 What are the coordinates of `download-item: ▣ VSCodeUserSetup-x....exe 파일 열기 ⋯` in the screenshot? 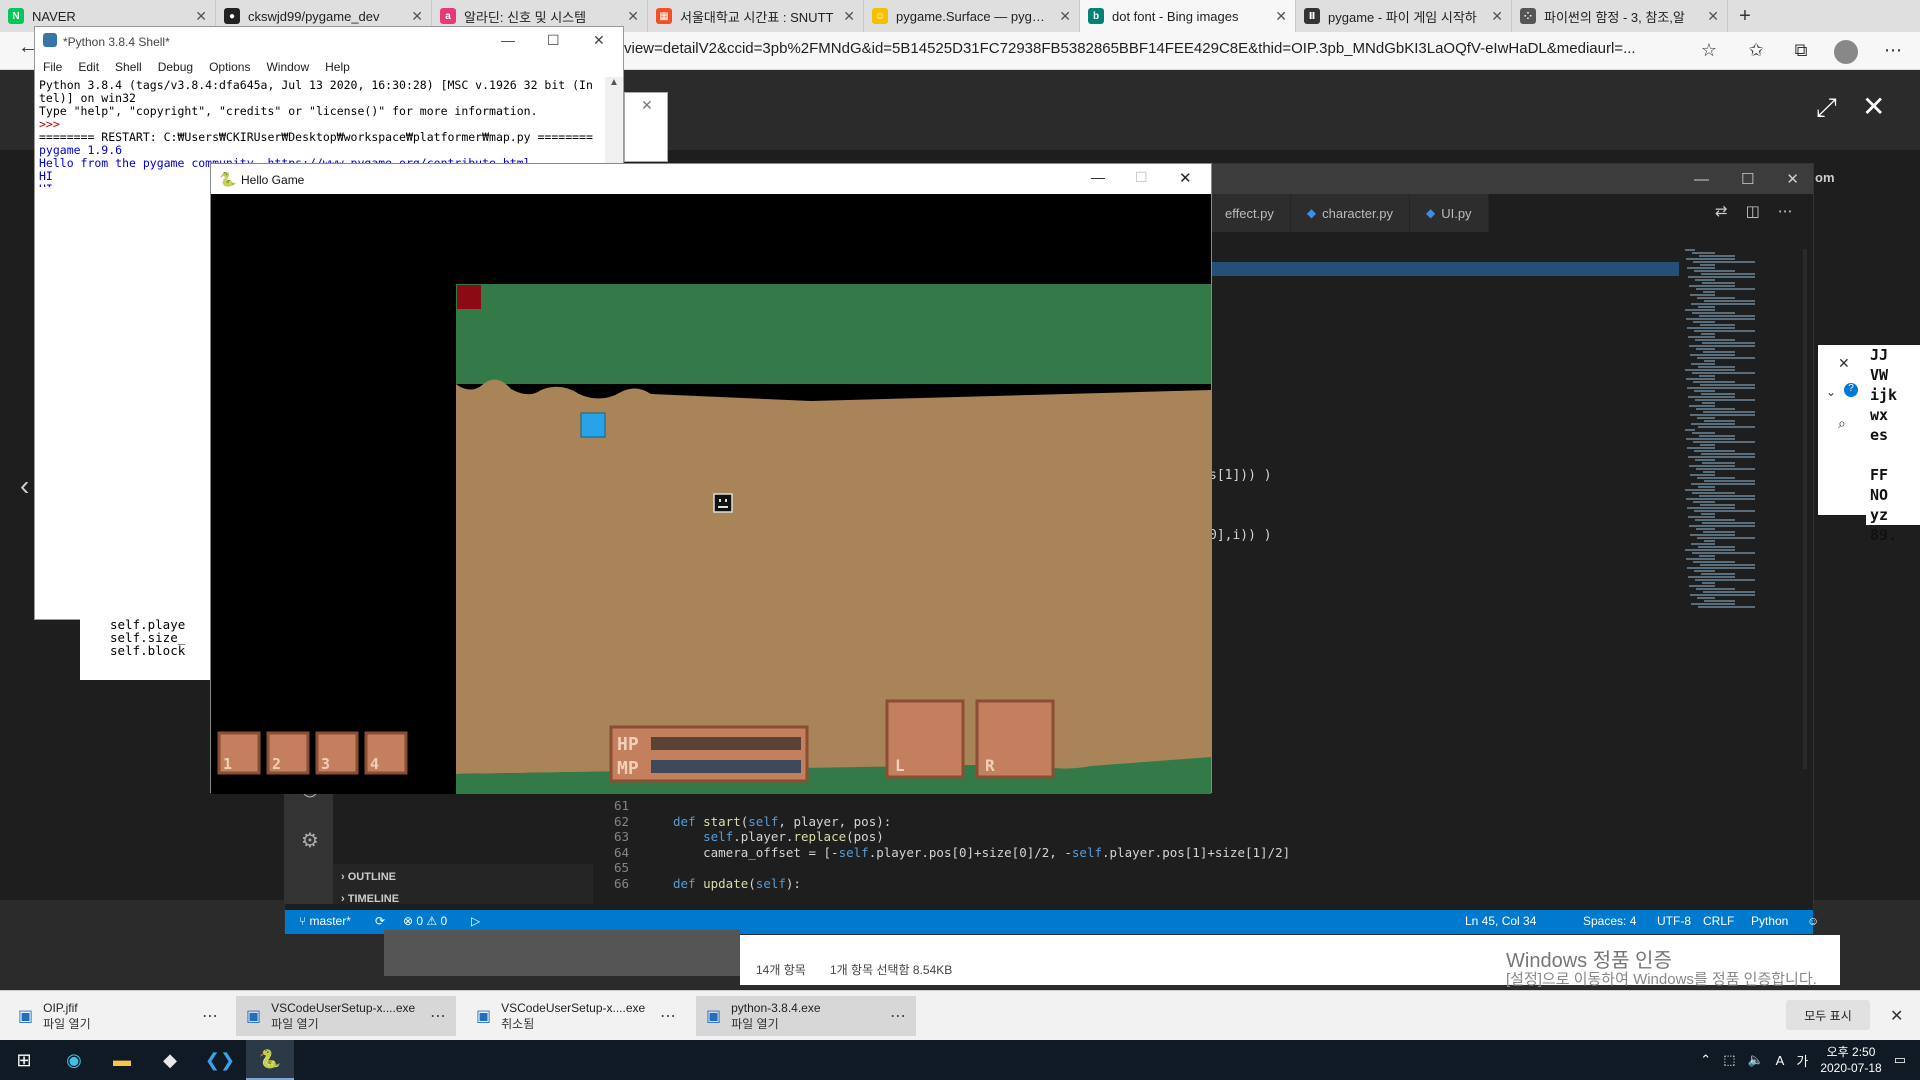 It's located at (346, 1016).